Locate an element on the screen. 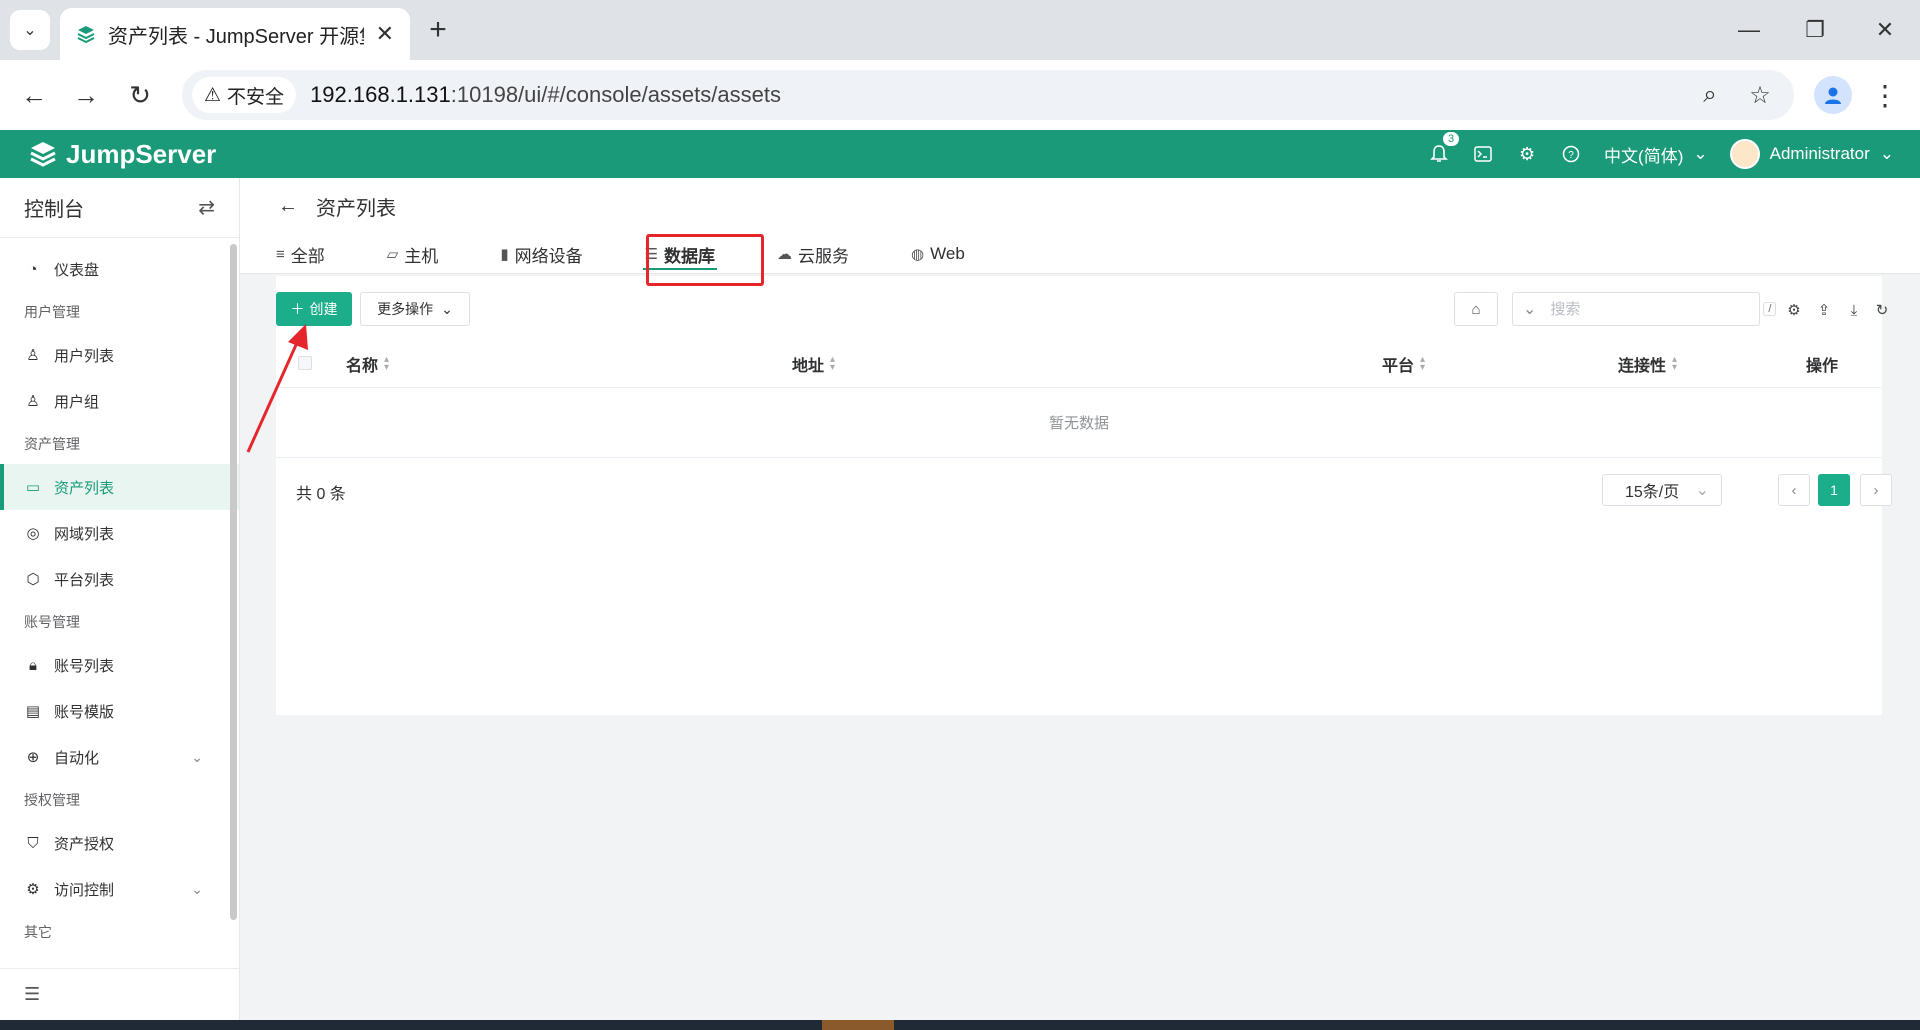  back-icon: ← is located at coordinates (34, 95).